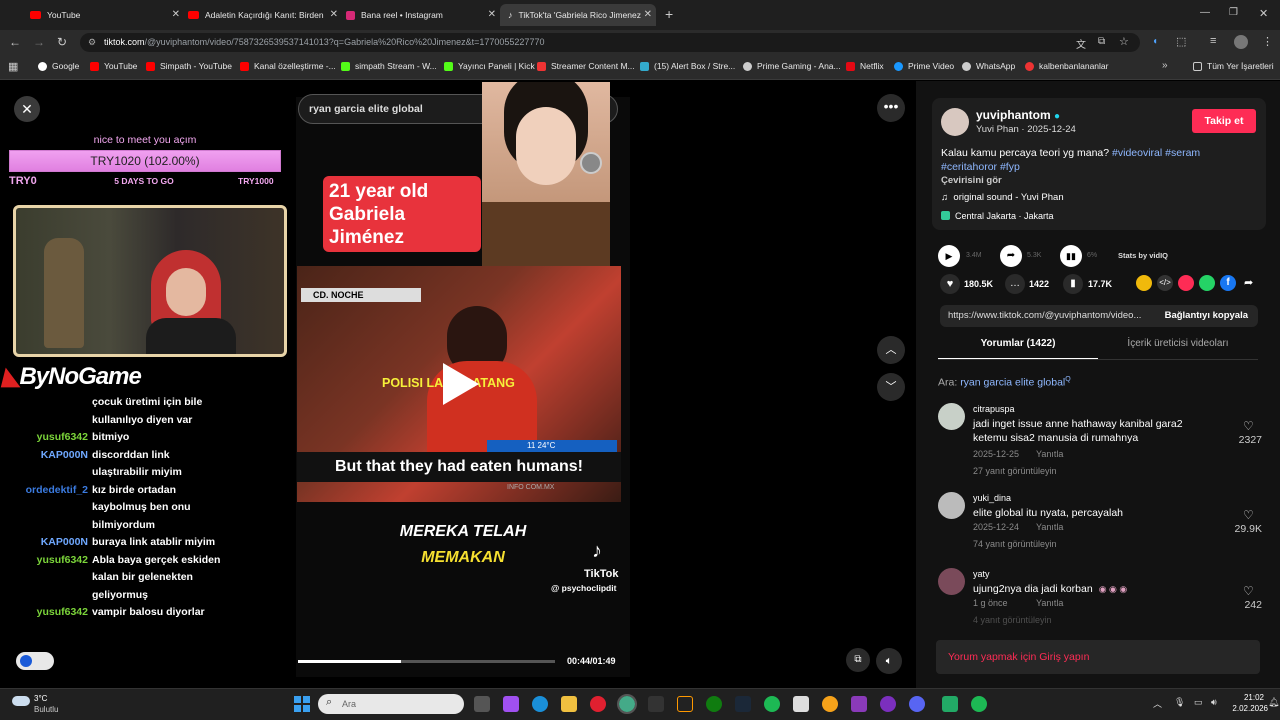 Image resolution: width=1280 pixels, height=720 pixels. Describe the element at coordinates (981, 574) in the screenshot. I see `comment-username: yaty` at that location.